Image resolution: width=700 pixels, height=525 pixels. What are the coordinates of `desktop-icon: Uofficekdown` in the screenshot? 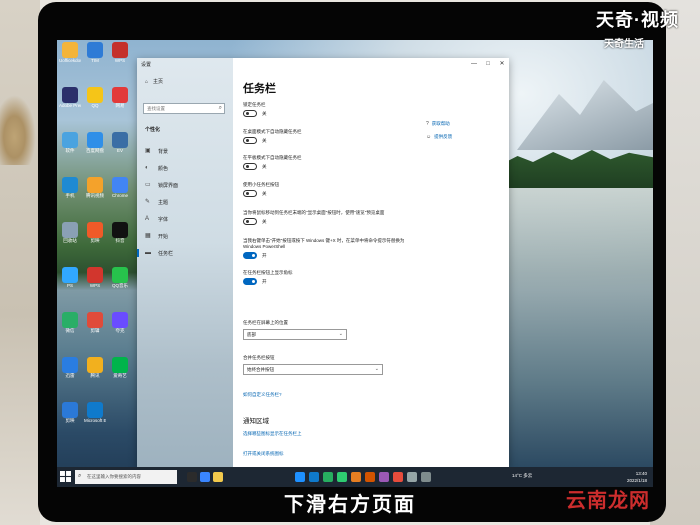 It's located at (70, 57).